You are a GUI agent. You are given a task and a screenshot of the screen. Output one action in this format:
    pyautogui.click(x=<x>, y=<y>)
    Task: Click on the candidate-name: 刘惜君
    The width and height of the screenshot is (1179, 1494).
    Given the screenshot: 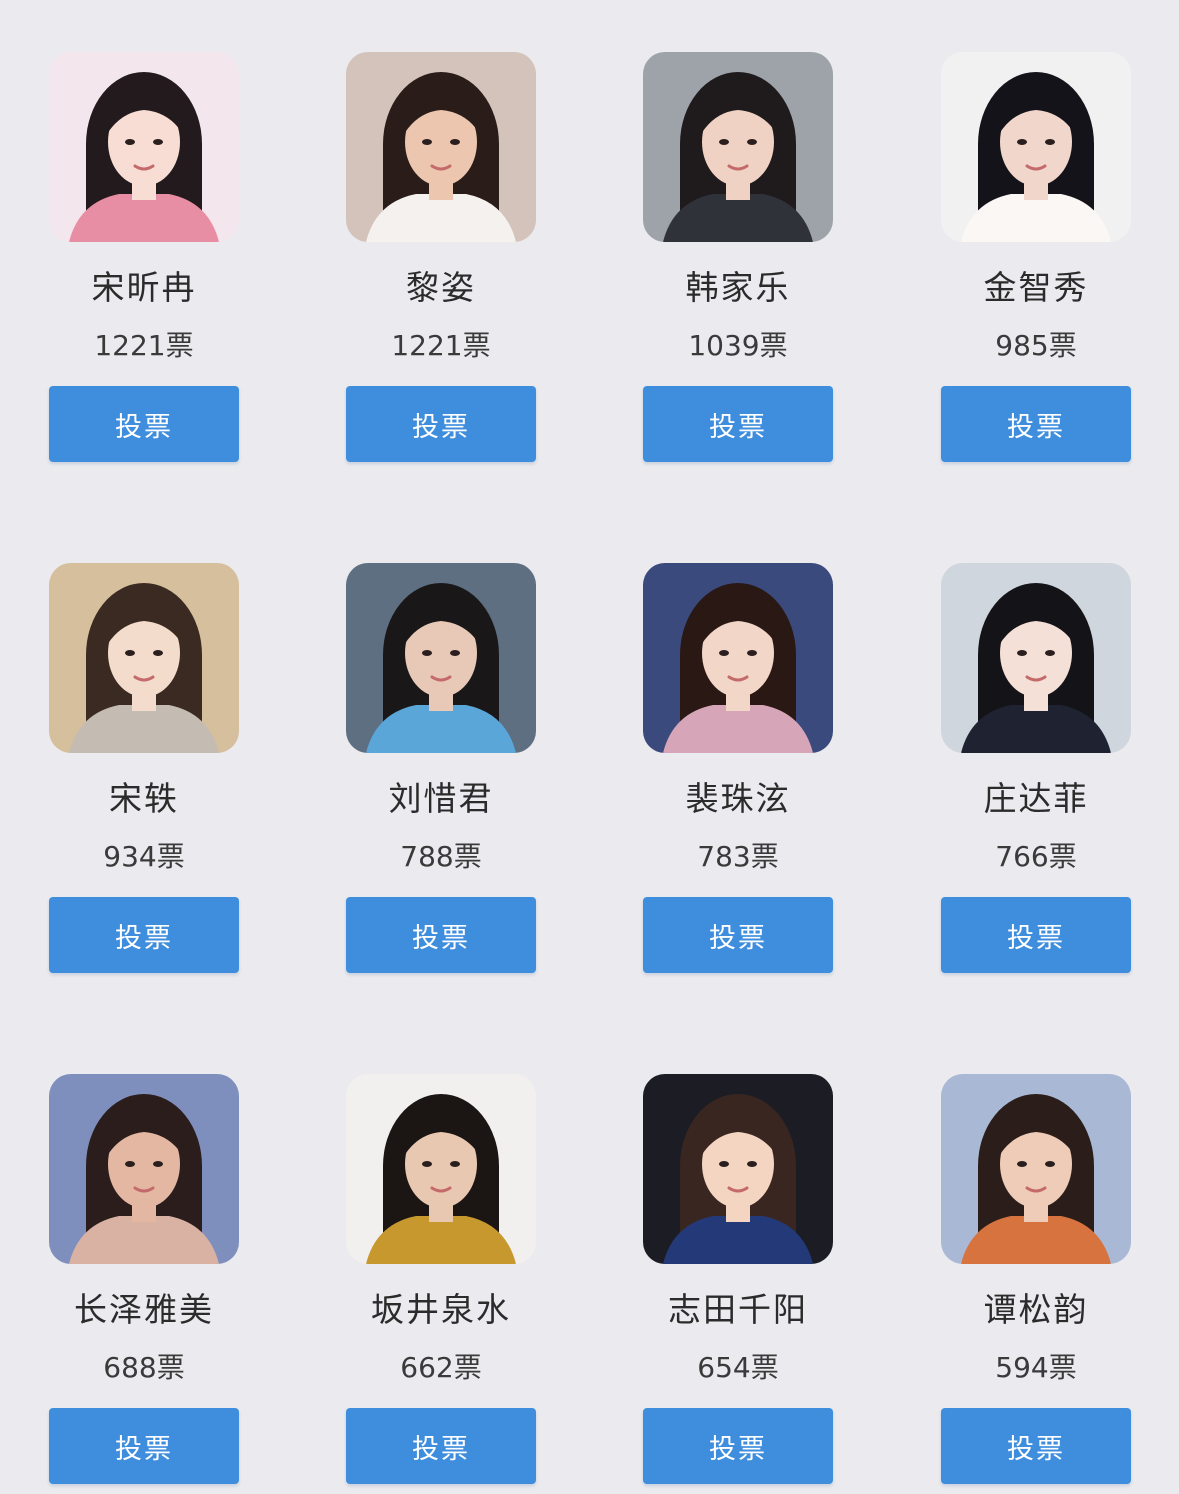 What is the action you would take?
    pyautogui.click(x=441, y=798)
    